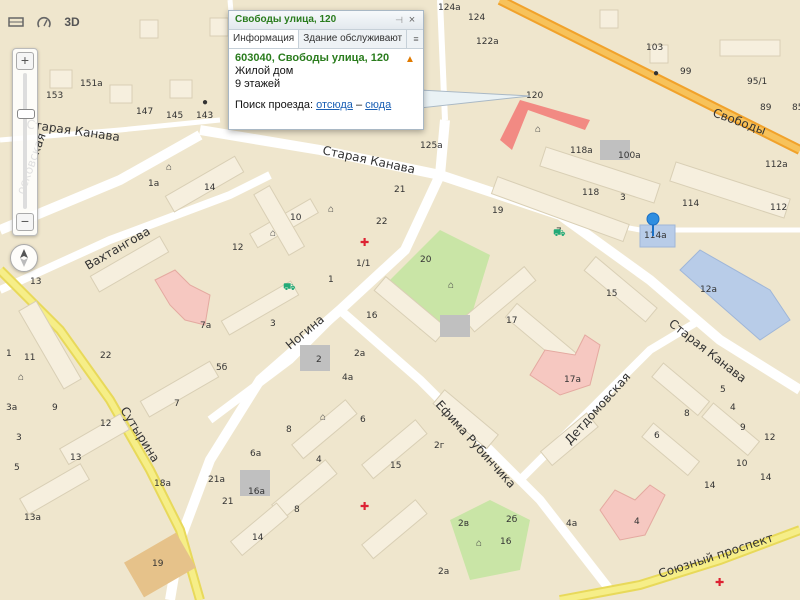 Image resolution: width=800 pixels, height=600 pixels. I want to click on house-number: 89, so click(766, 108).